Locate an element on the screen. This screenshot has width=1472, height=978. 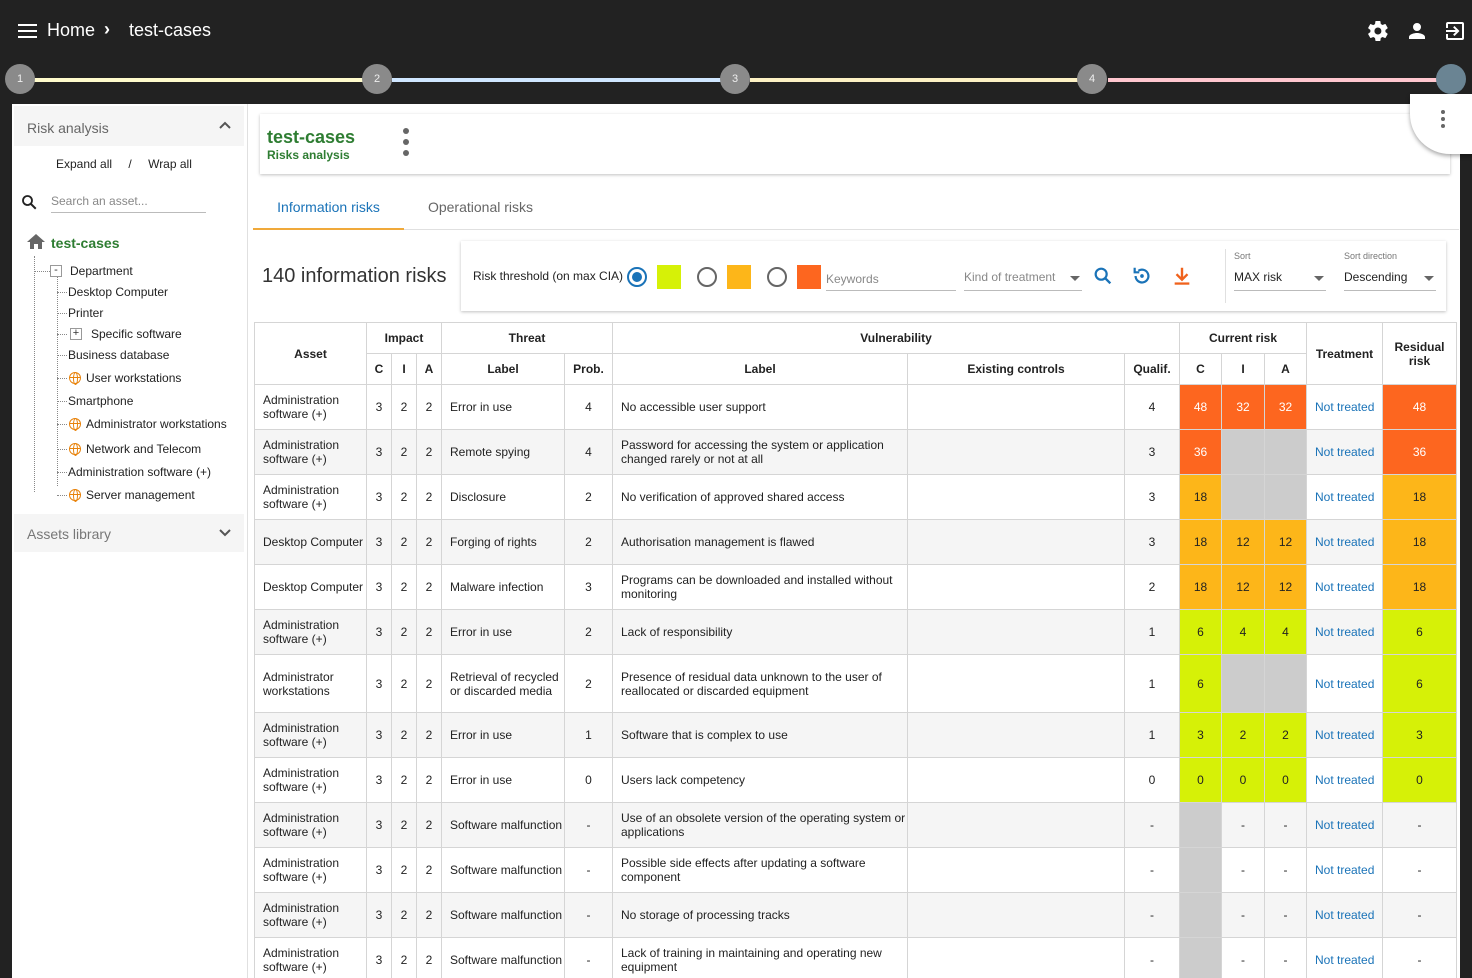
cell-qualif: 3 is located at coordinates (1152, 497).